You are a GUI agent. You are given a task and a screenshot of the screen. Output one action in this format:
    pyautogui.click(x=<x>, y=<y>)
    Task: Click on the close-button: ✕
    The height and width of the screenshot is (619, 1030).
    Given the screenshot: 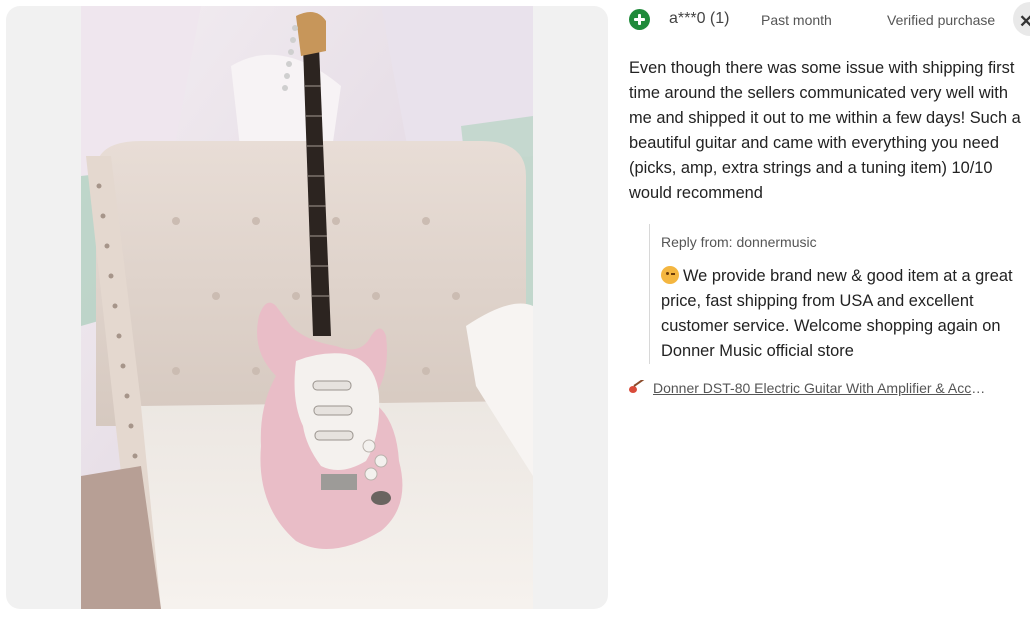 What is the action you would take?
    pyautogui.click(x=1021, y=19)
    